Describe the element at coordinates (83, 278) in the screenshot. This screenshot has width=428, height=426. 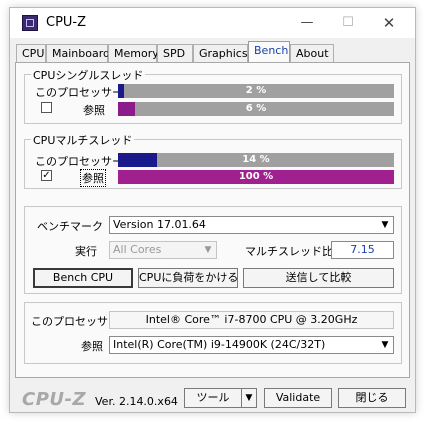
I see `bench-cpu-button: Bench CPU` at that location.